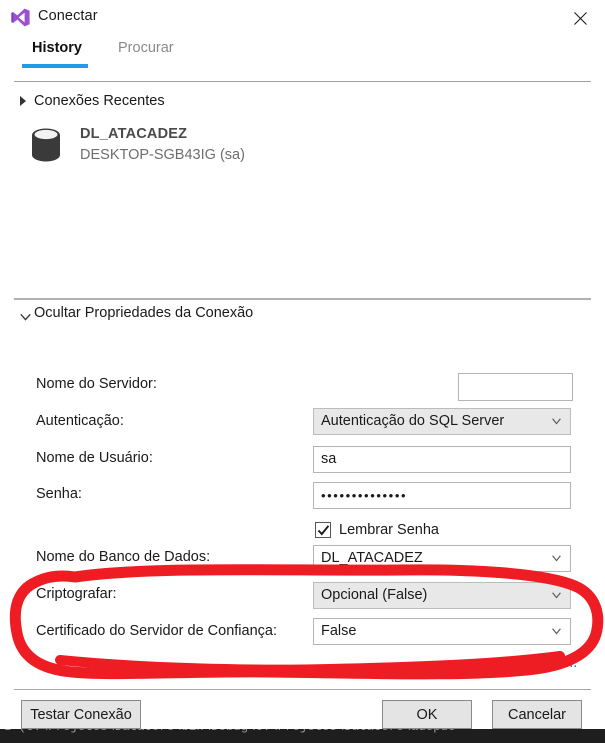 The width and height of the screenshot is (605, 743). Describe the element at coordinates (146, 48) in the screenshot. I see `tab-procurar: Procurar` at that location.